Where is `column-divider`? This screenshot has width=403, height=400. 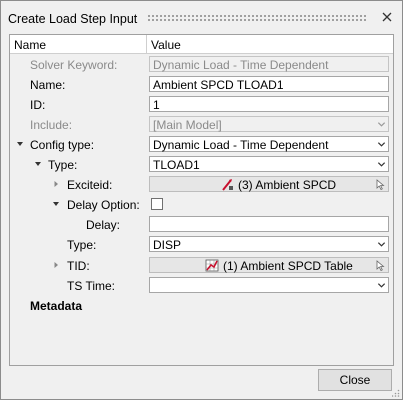 column-divider is located at coordinates (146, 44).